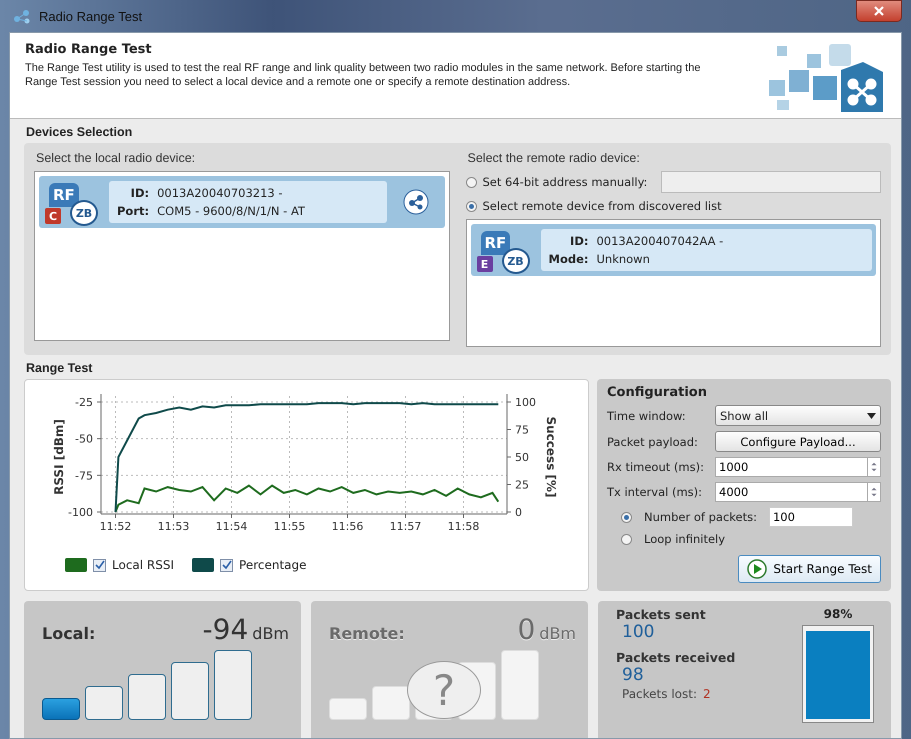 Image resolution: width=911 pixels, height=739 pixels. Describe the element at coordinates (791, 467) in the screenshot. I see `spinner-field: 1000` at that location.